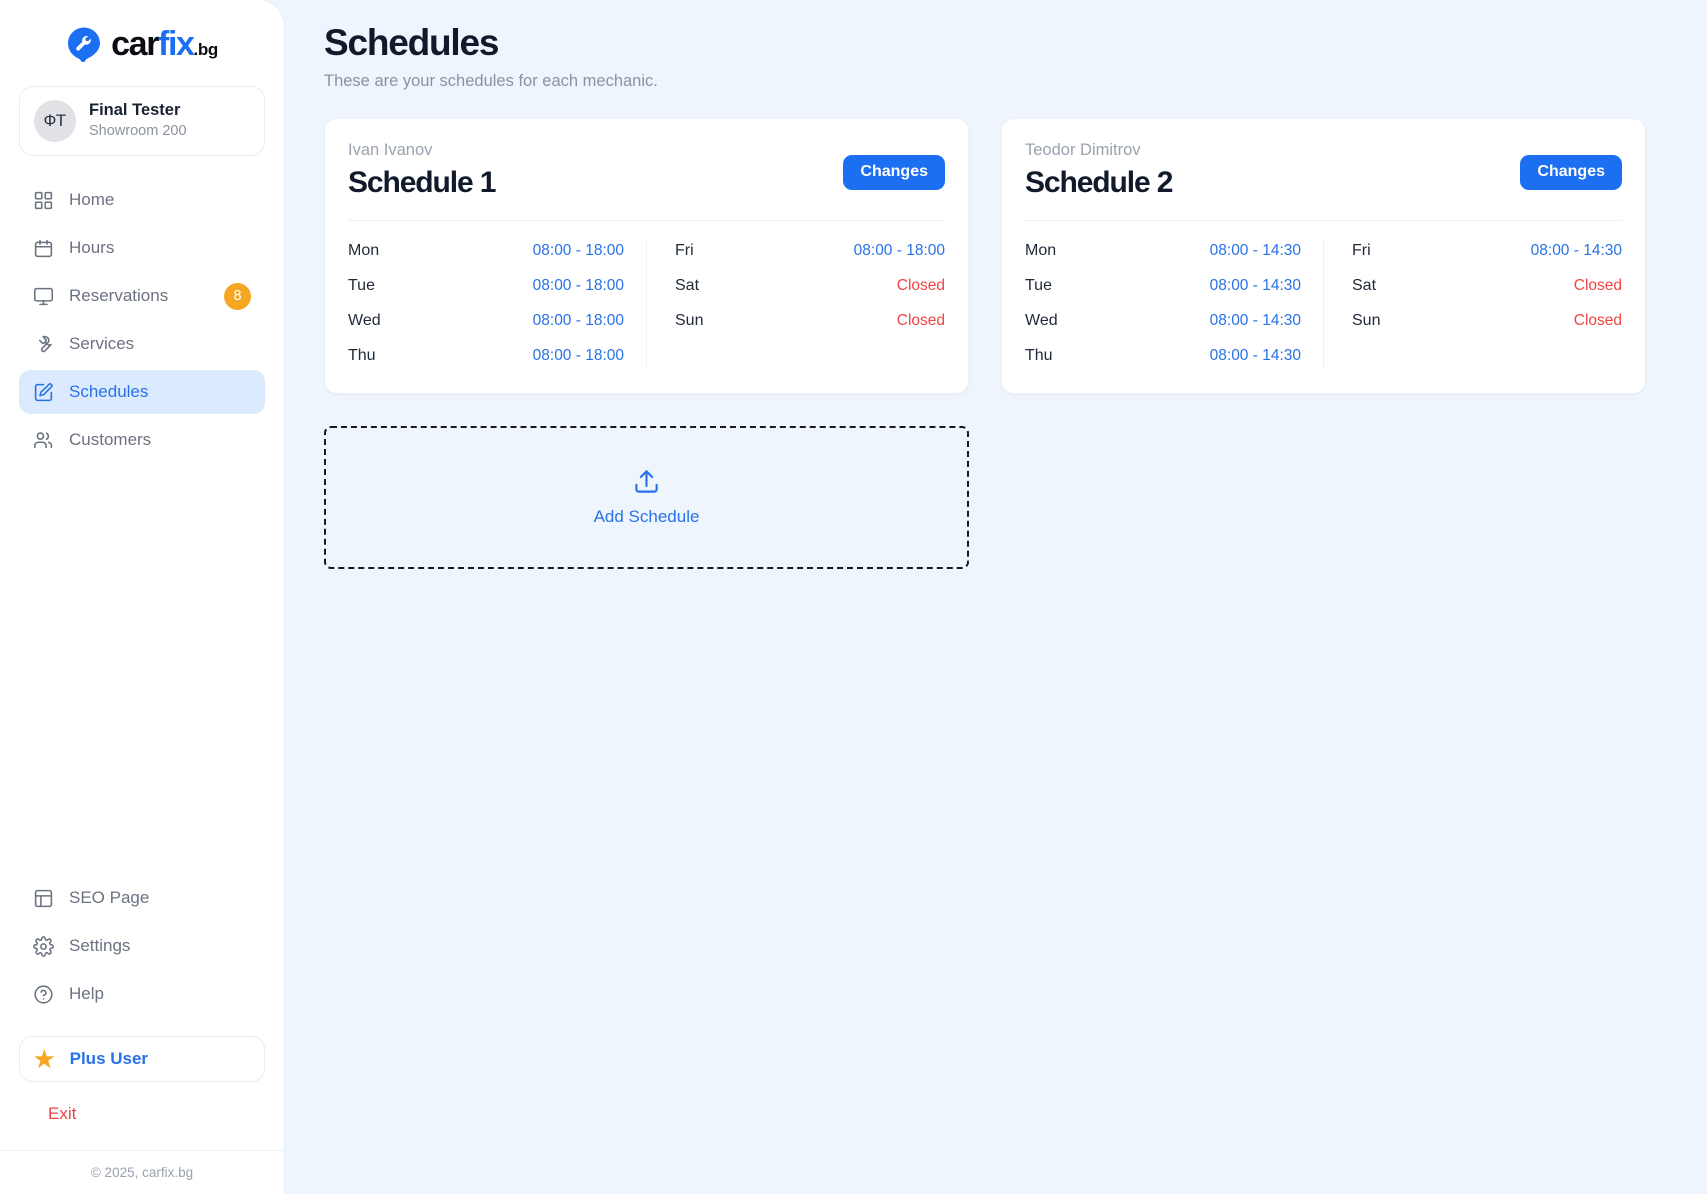 Image resolution: width=1707 pixels, height=1194 pixels. I want to click on day-row: Mon 08:00 - 14:30, so click(1163, 251).